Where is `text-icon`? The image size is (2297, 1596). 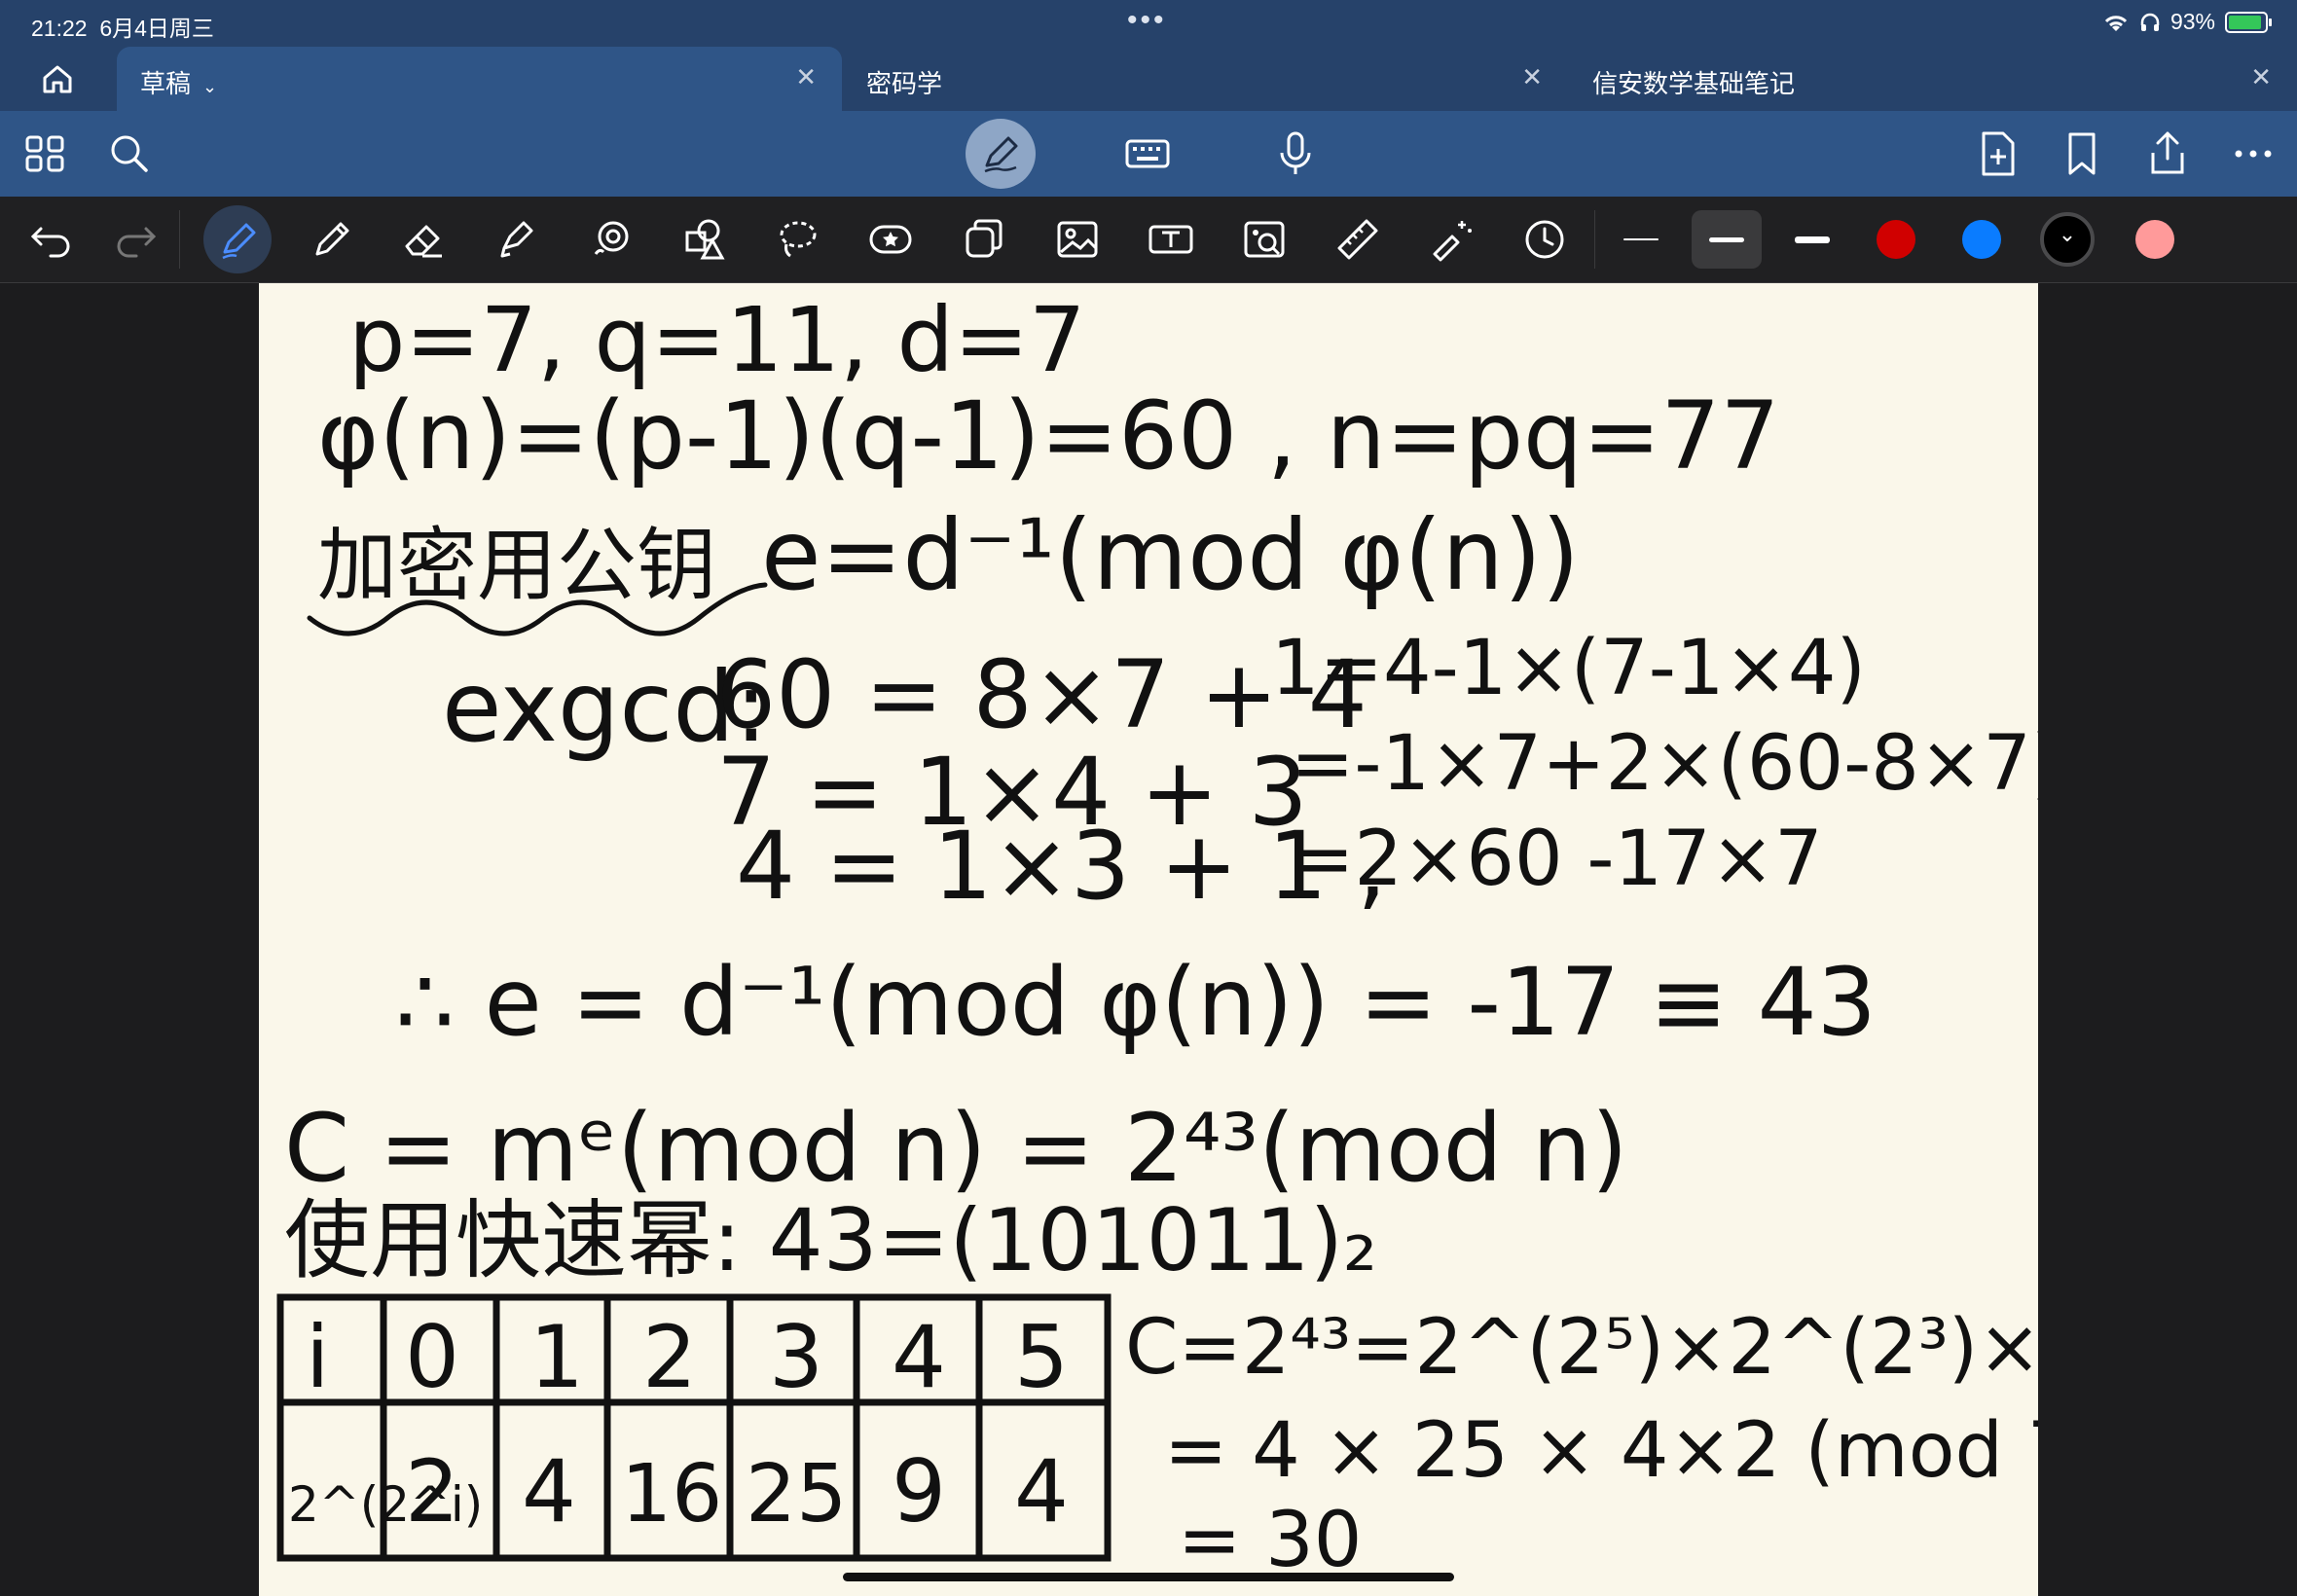
text-icon is located at coordinates (1171, 239).